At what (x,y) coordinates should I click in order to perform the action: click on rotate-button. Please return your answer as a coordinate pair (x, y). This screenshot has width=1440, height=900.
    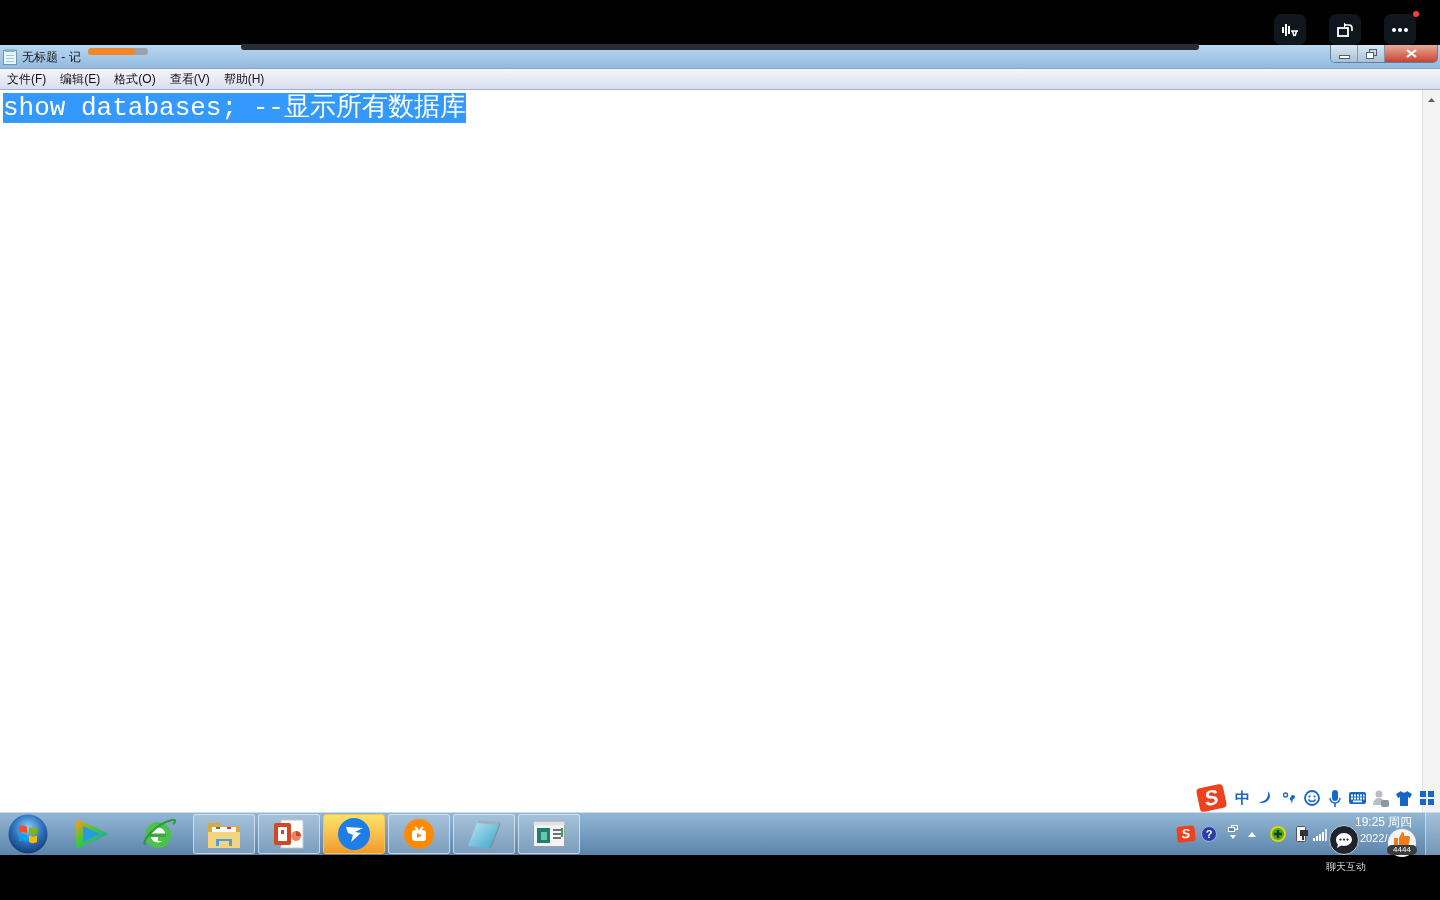
    Looking at the image, I should click on (1345, 29).